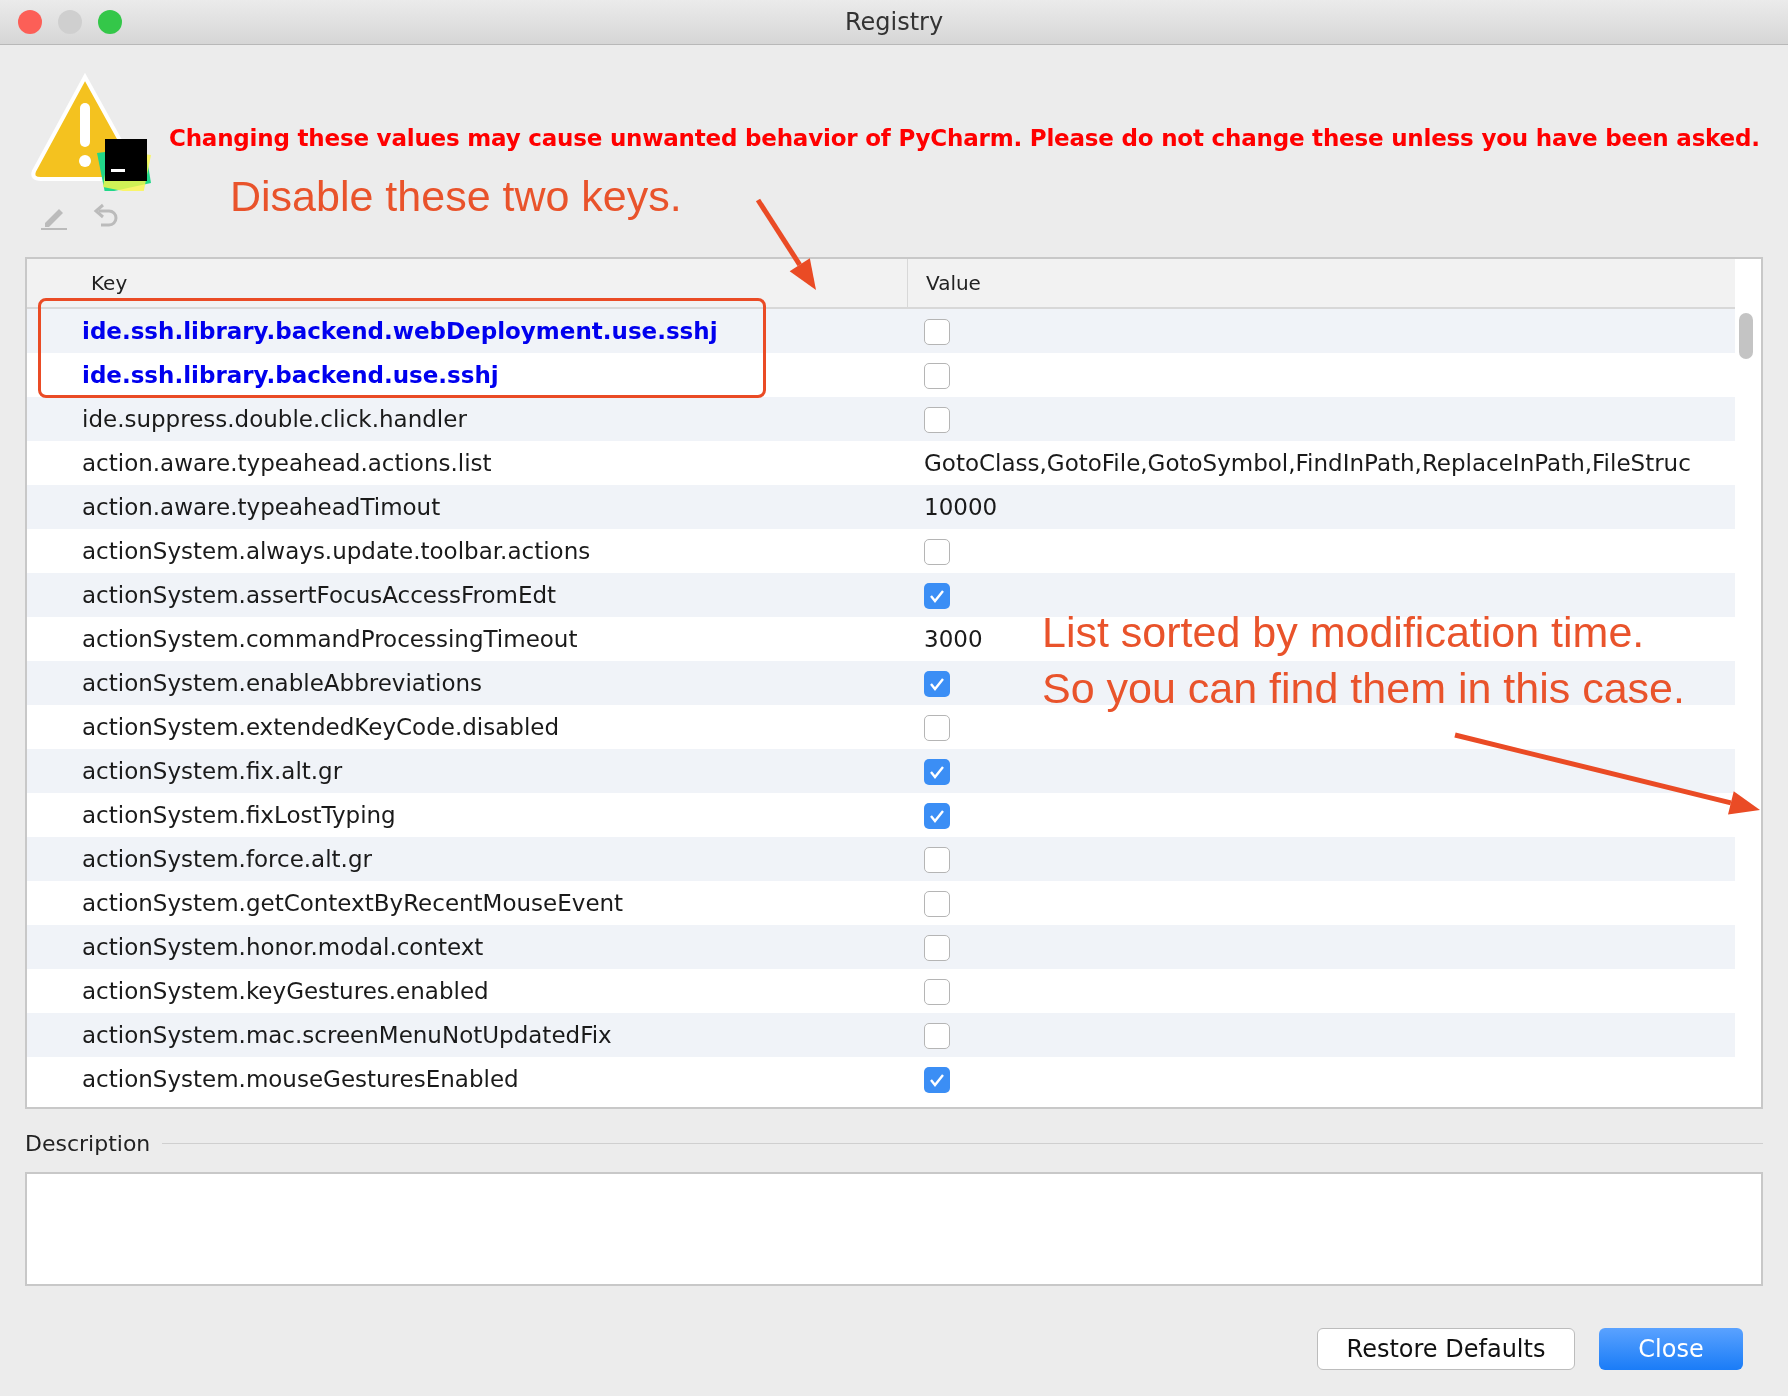  What do you see at coordinates (467, 595) in the screenshot?
I see `registry-key: actionSystem.assertFocusAccessFromEdt` at bounding box center [467, 595].